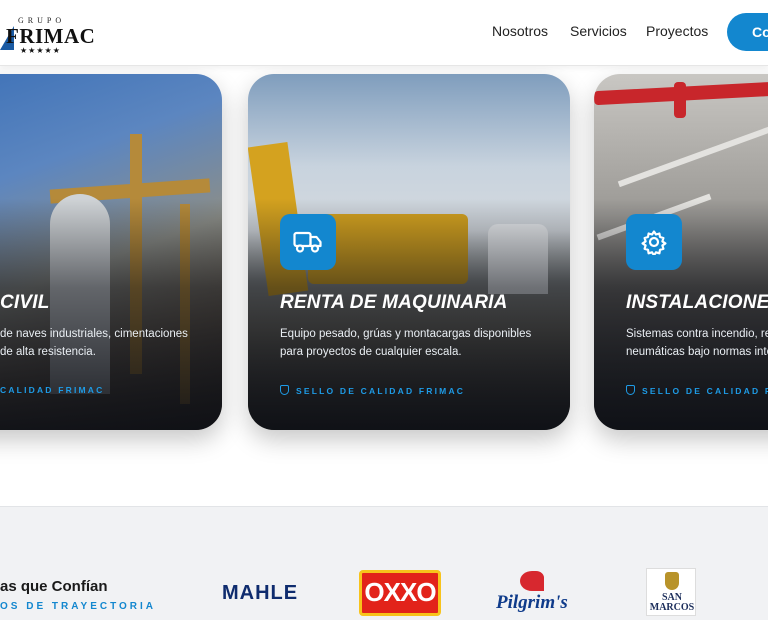  Describe the element at coordinates (697, 302) in the screenshot. I see `card-title: INSTALACIONES` at that location.